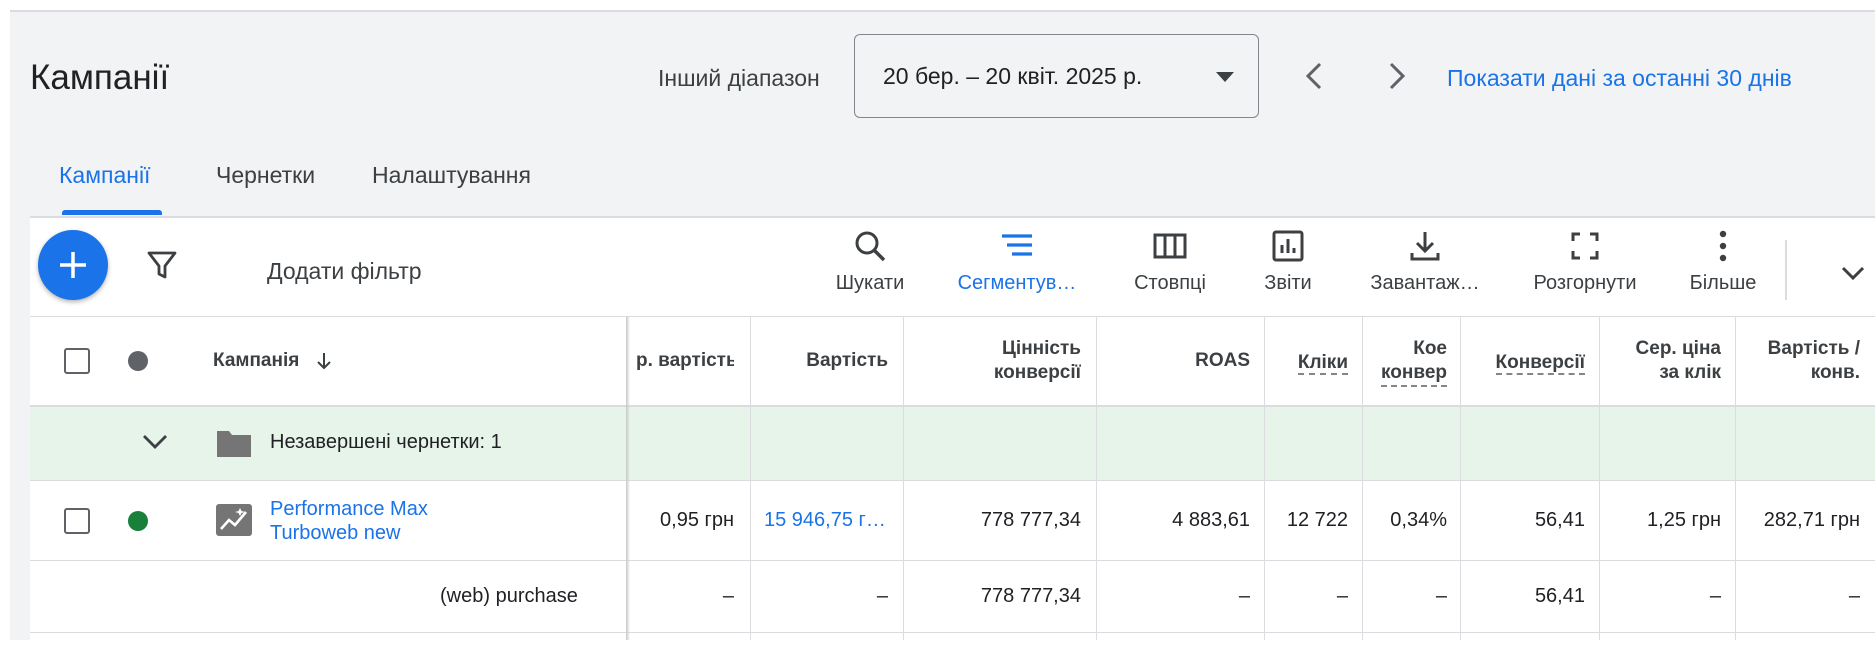  What do you see at coordinates (1430, 348) in the screenshot?
I see `conversion-rate-header-line1: Кое` at bounding box center [1430, 348].